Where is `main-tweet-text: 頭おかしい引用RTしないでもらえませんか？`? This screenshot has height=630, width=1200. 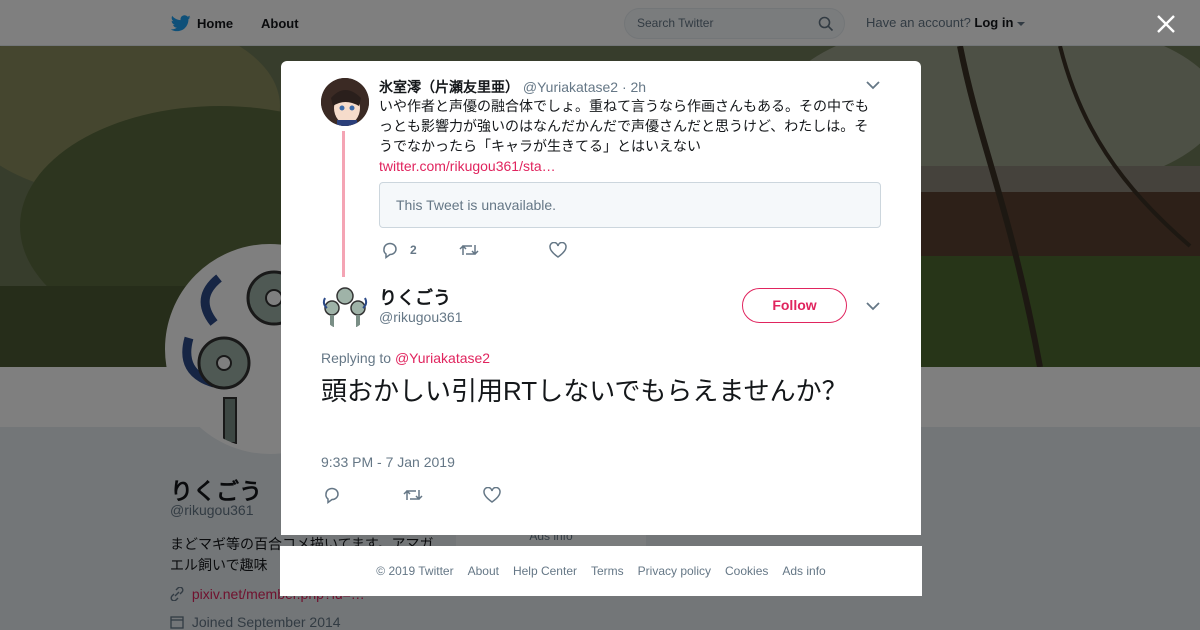 main-tweet-text: 頭おかしい引用RTしないでもらえませんか？ is located at coordinates (584, 391).